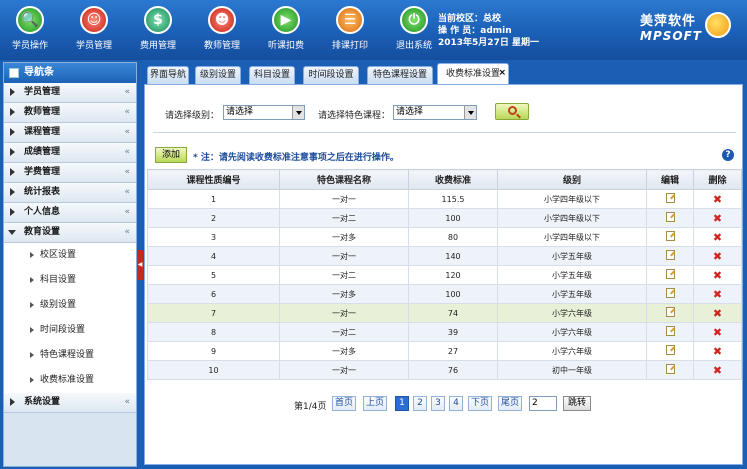 The image size is (747, 469). I want to click on column-header: 特色课程名称, so click(344, 179).